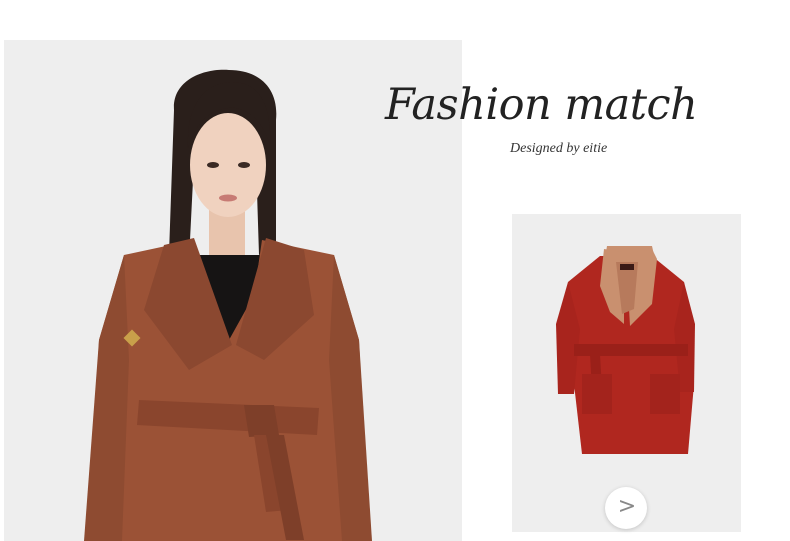  I want to click on page-title: Fashion match, so click(541, 105).